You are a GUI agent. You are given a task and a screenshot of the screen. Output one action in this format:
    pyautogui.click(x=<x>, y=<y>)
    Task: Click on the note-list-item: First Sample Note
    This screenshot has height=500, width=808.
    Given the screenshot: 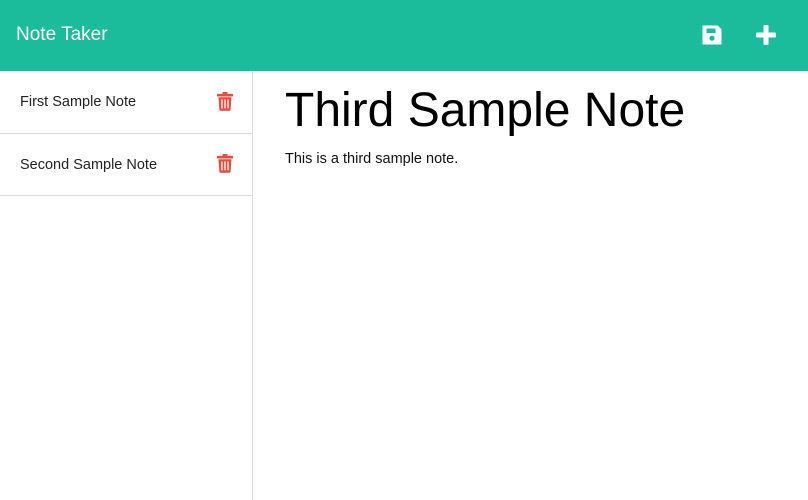 What is the action you would take?
    pyautogui.click(x=126, y=102)
    